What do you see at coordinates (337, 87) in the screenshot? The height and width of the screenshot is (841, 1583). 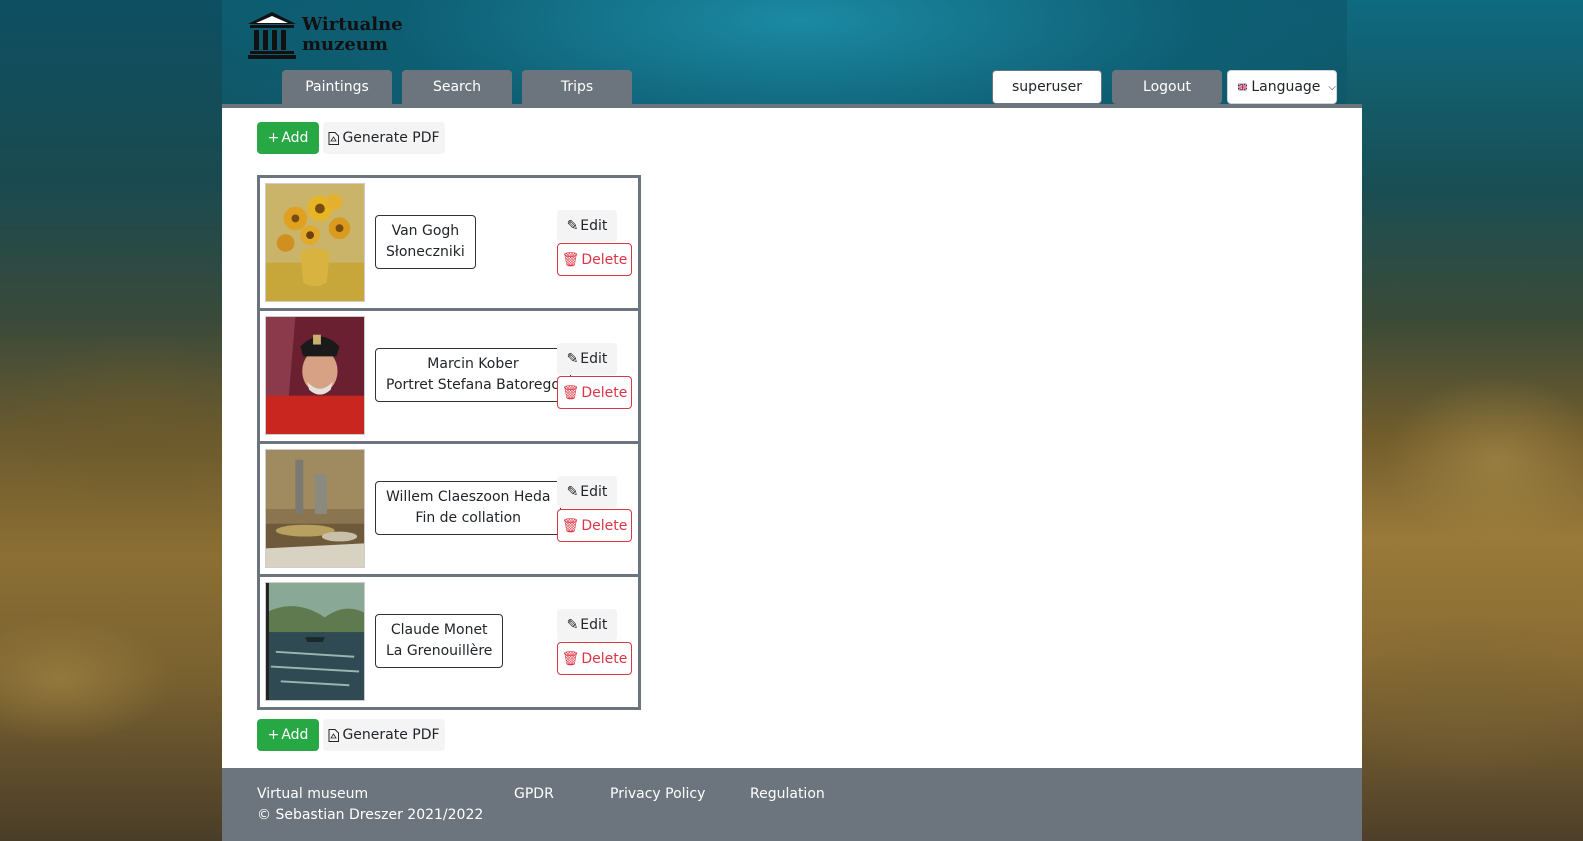 I see `nav-tab-paintings: Paintings` at bounding box center [337, 87].